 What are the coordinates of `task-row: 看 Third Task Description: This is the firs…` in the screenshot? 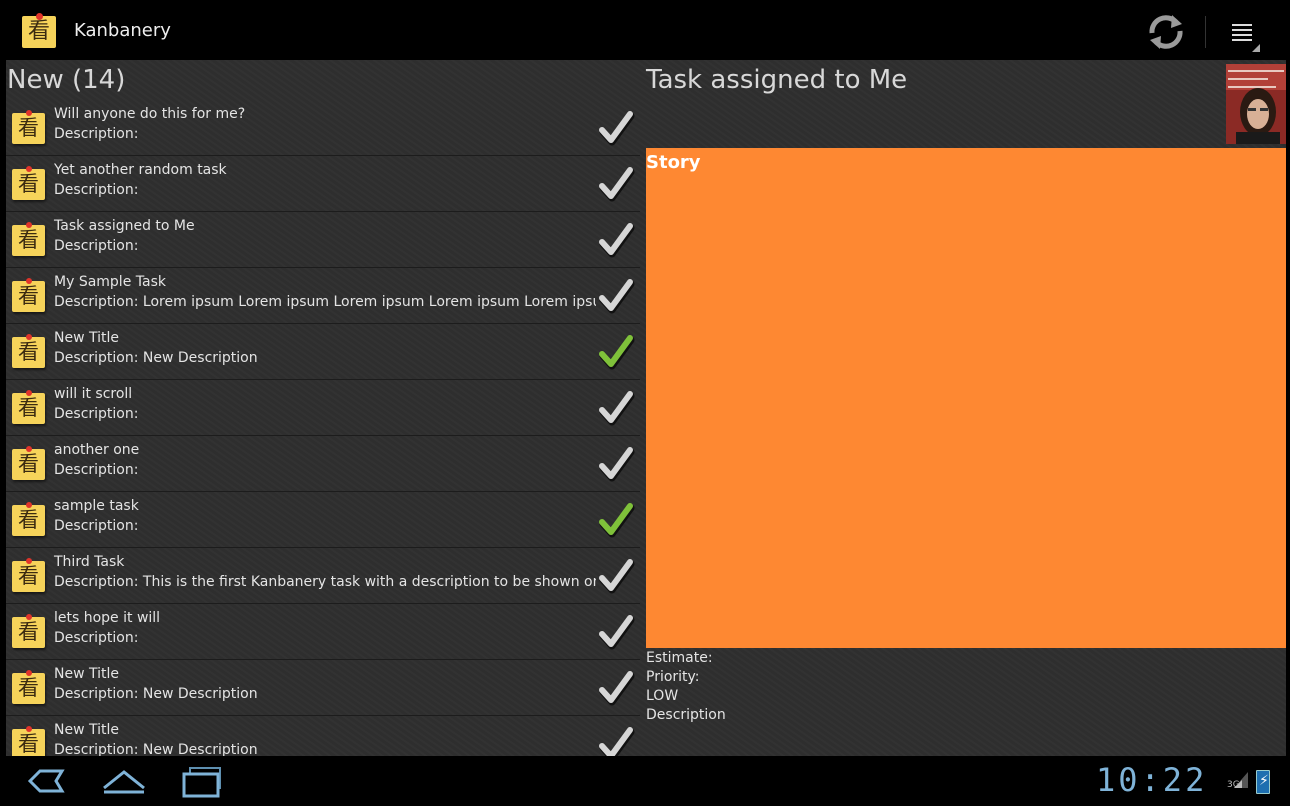 It's located at (323, 576).